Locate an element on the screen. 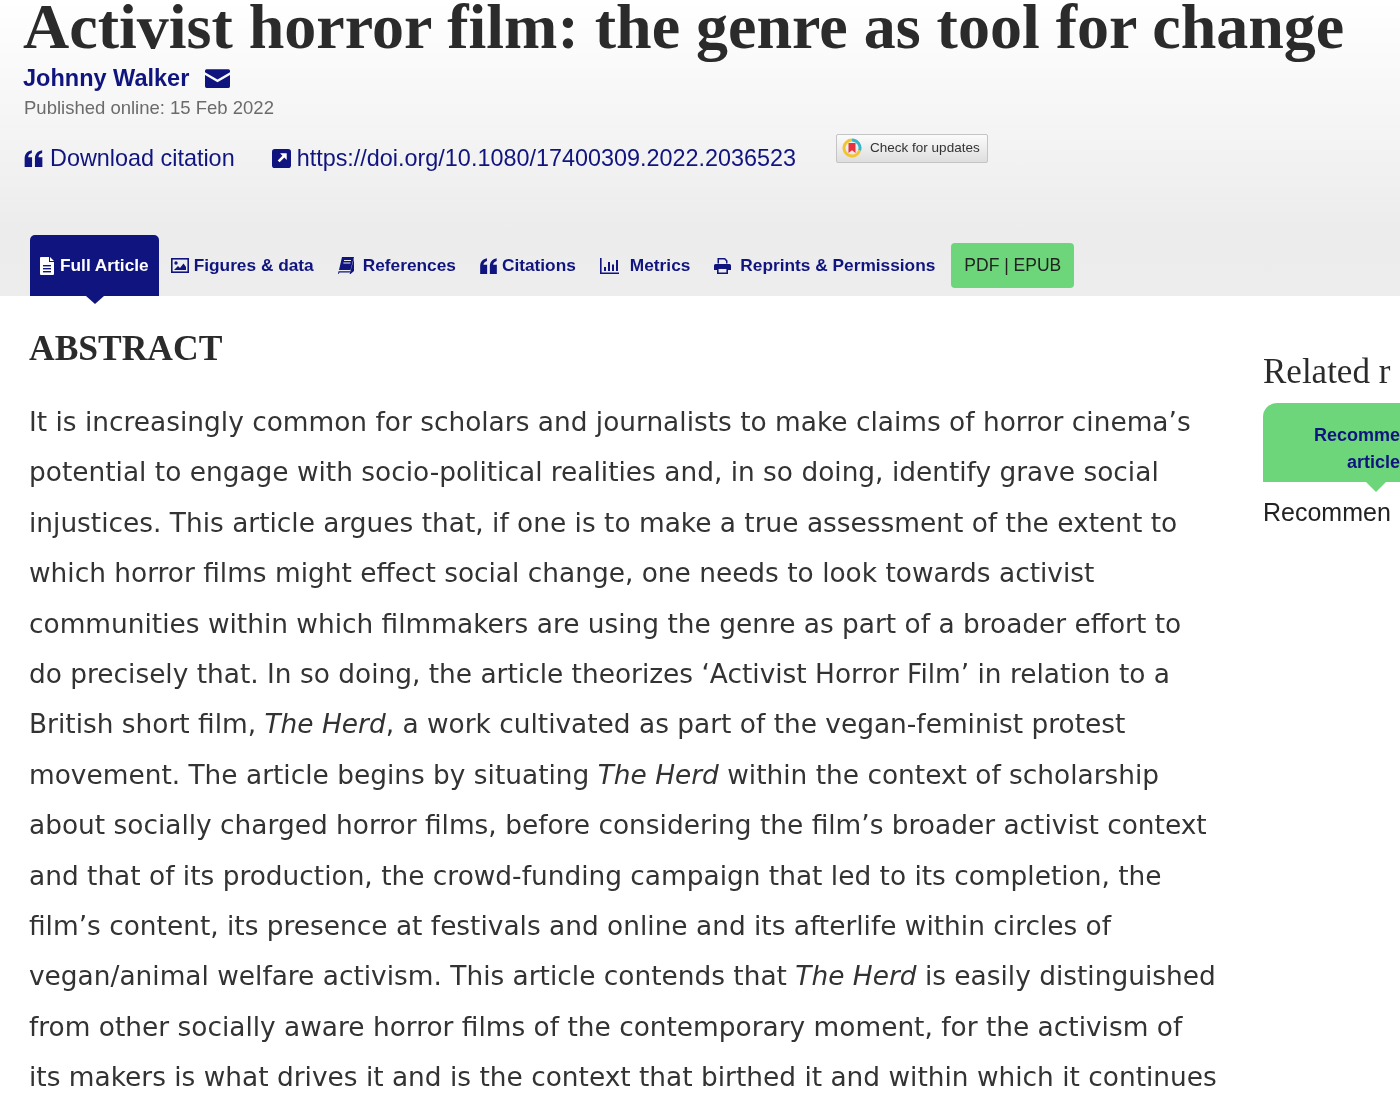  tab: Metrics is located at coordinates (645, 265).